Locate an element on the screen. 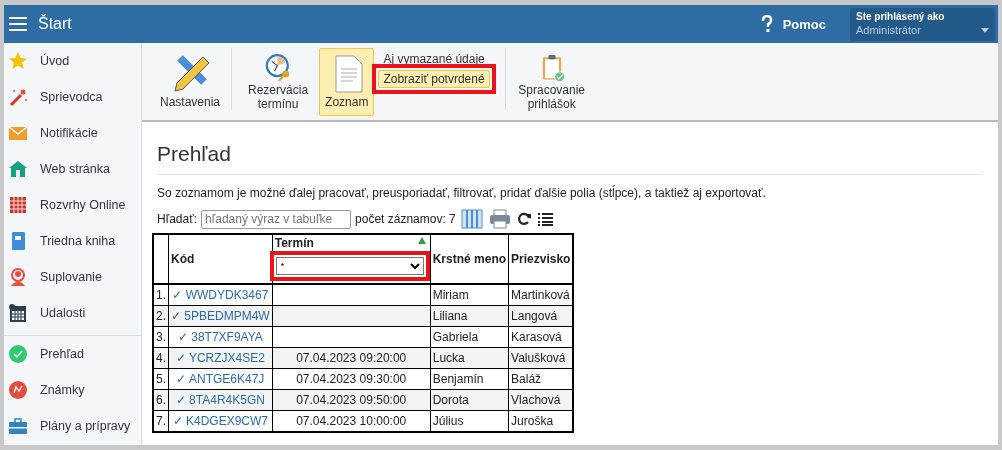 This screenshot has height=450, width=1002. sidebar-item: Rozvrhy Online is located at coordinates (72, 205).